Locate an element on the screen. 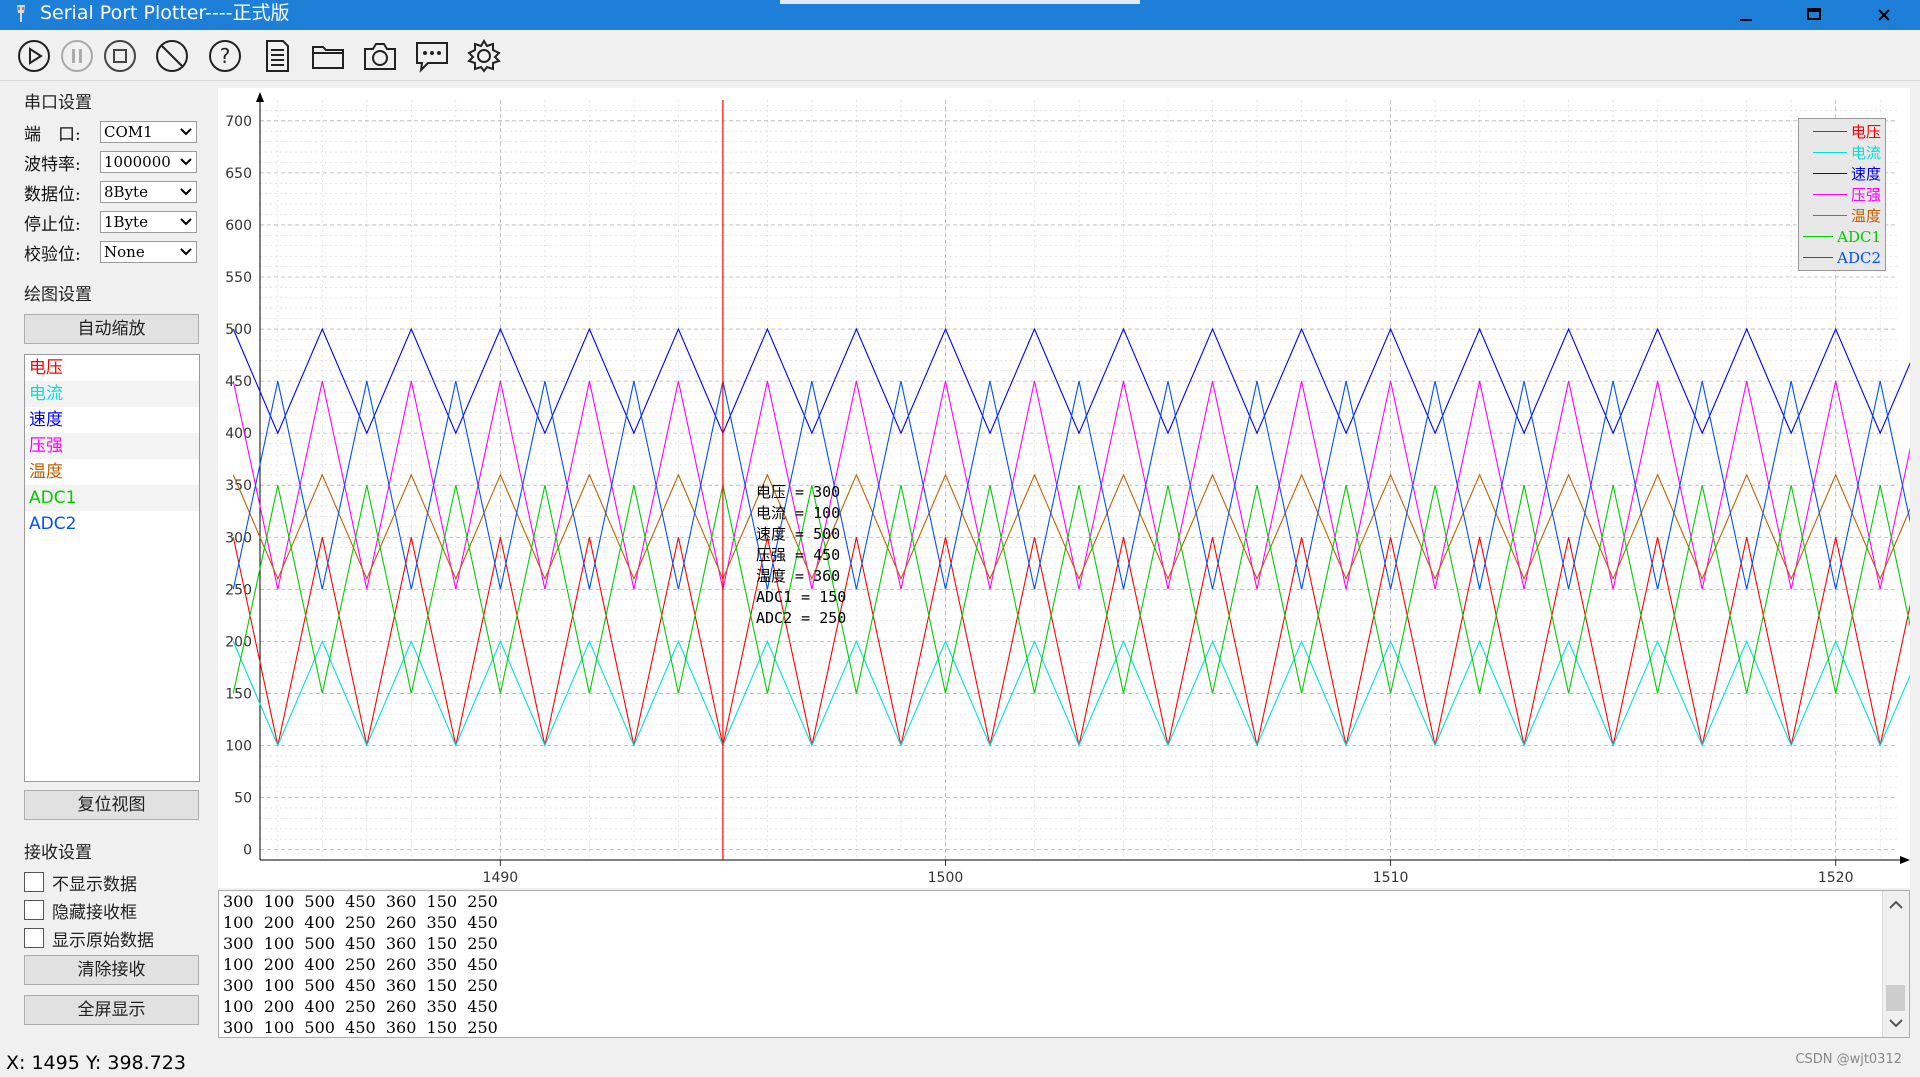  clear-button is located at coordinates (172, 56).